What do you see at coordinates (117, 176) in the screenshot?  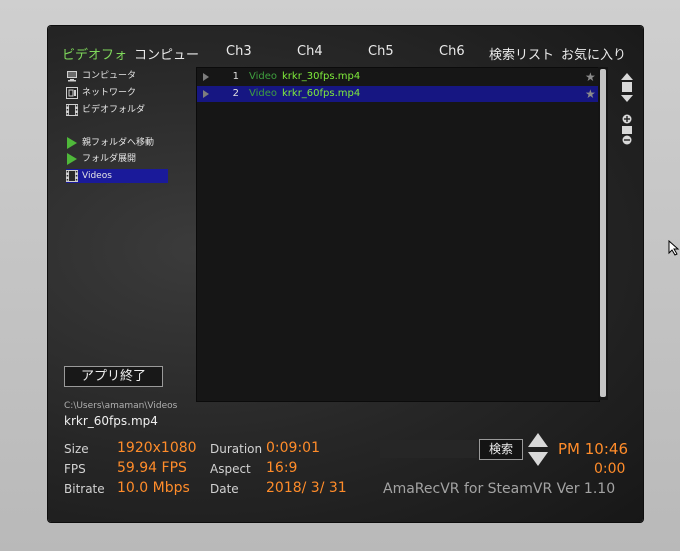 I see `sidebar-item-videos: Videos` at bounding box center [117, 176].